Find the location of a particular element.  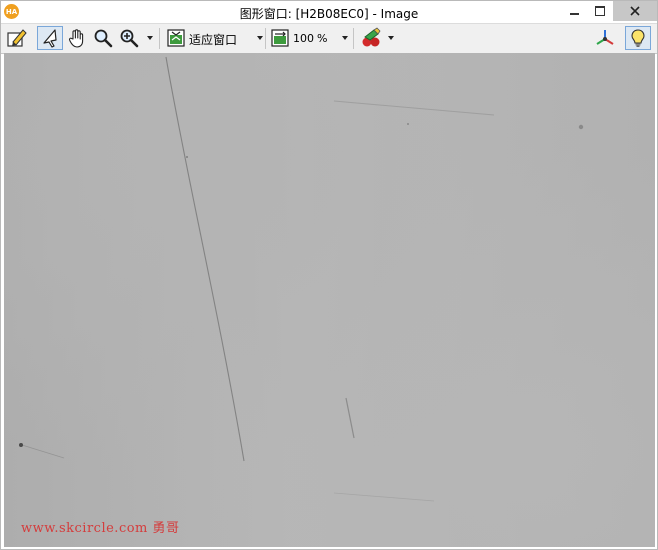

pencil-edit-icon is located at coordinates (17, 38).